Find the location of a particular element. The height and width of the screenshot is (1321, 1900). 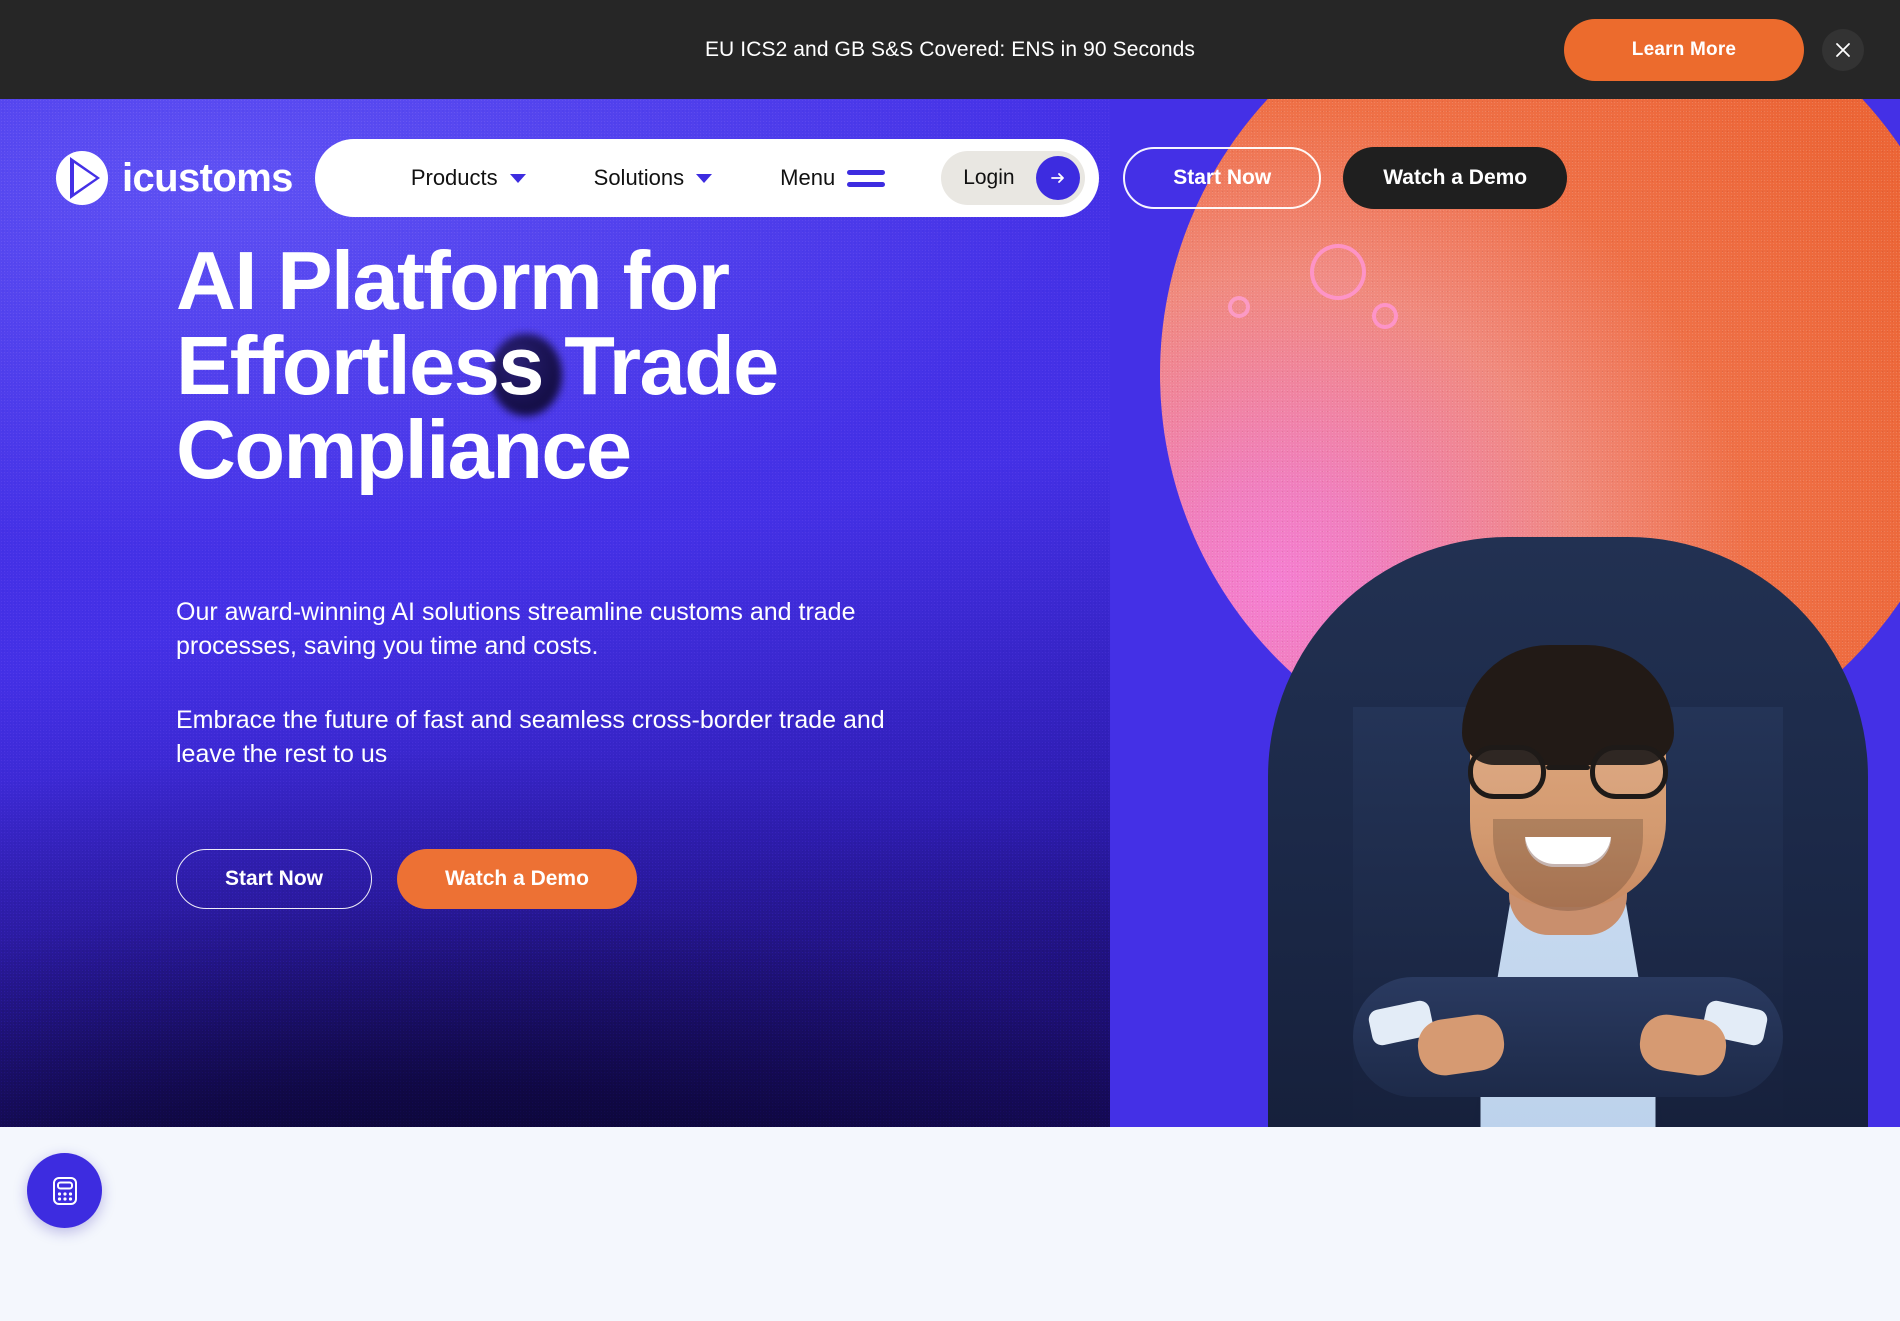

calculator-icon is located at coordinates (64, 1190).